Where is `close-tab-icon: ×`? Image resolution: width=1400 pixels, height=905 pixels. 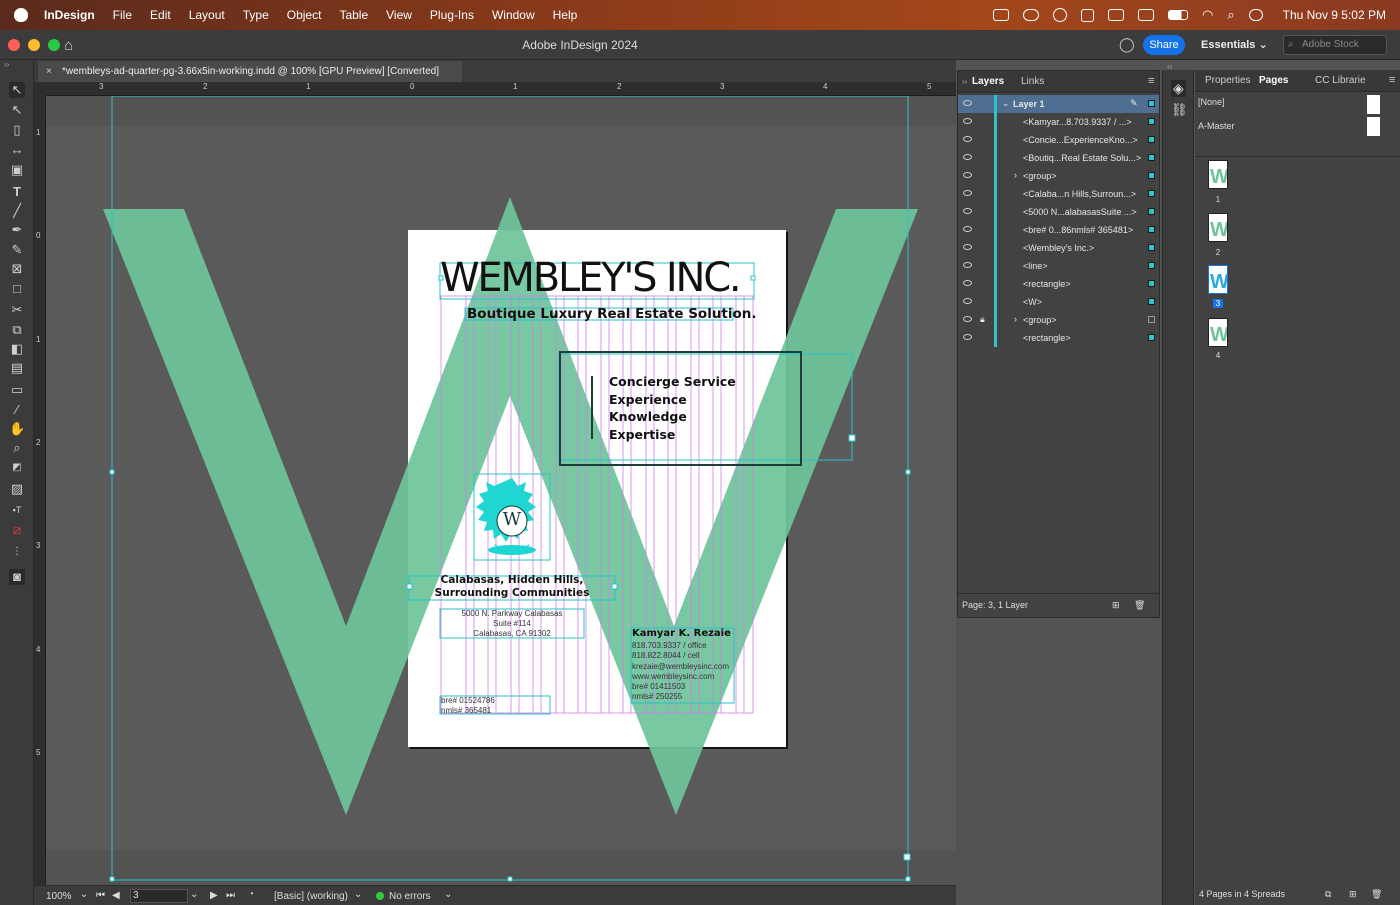
close-tab-icon: × is located at coordinates (49, 71).